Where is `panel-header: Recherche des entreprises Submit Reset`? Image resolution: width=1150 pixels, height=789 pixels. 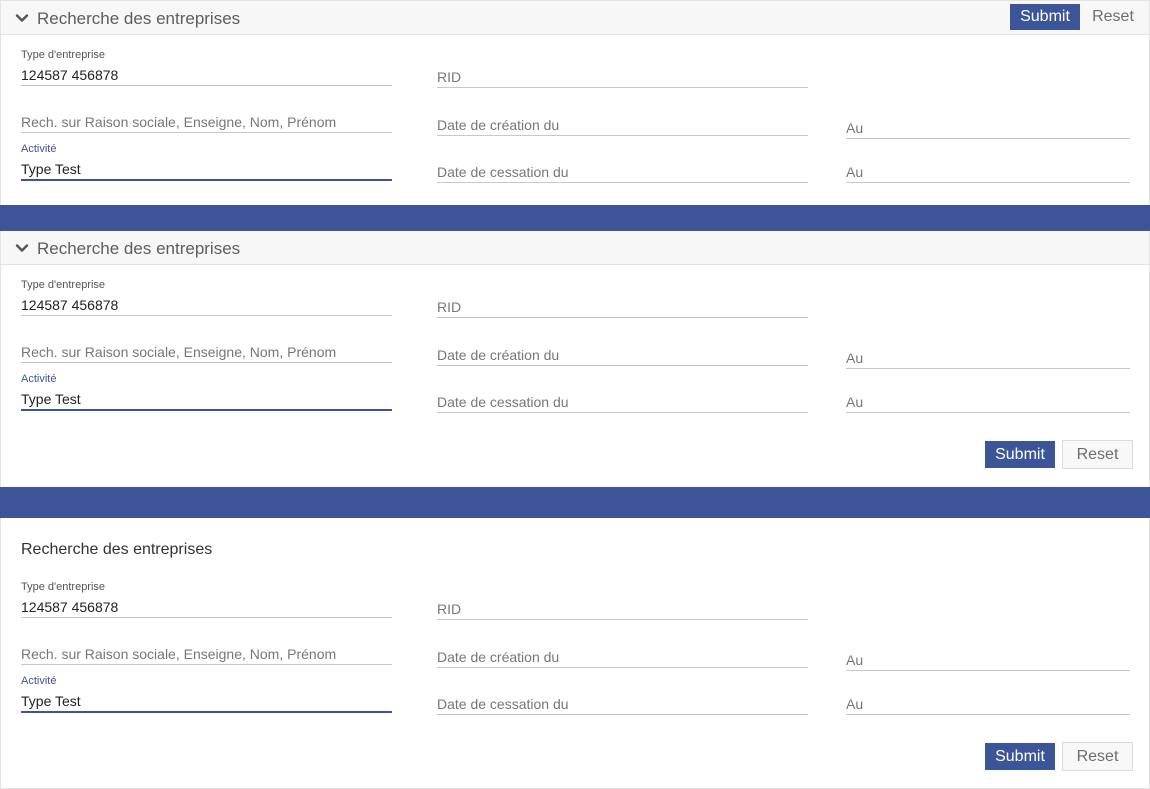 panel-header: Recherche des entreprises Submit Reset is located at coordinates (575, 18).